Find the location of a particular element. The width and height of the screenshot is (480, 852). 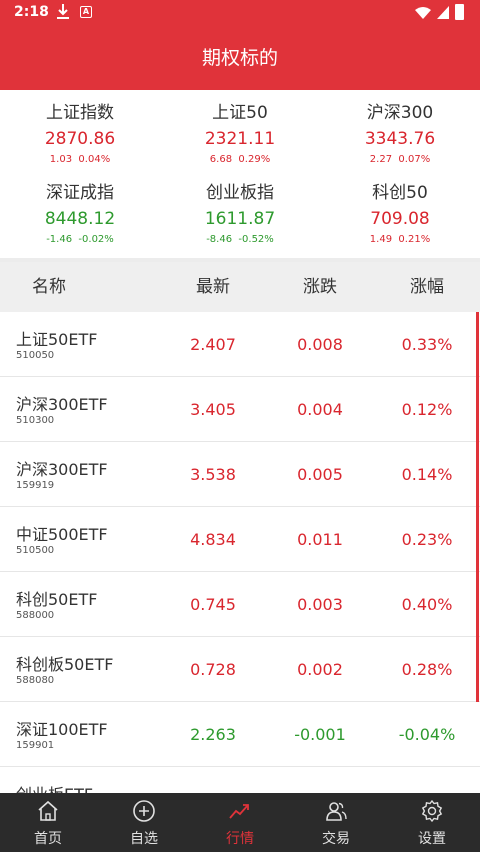

index-value: 2870.86 is located at coordinates (80, 139).